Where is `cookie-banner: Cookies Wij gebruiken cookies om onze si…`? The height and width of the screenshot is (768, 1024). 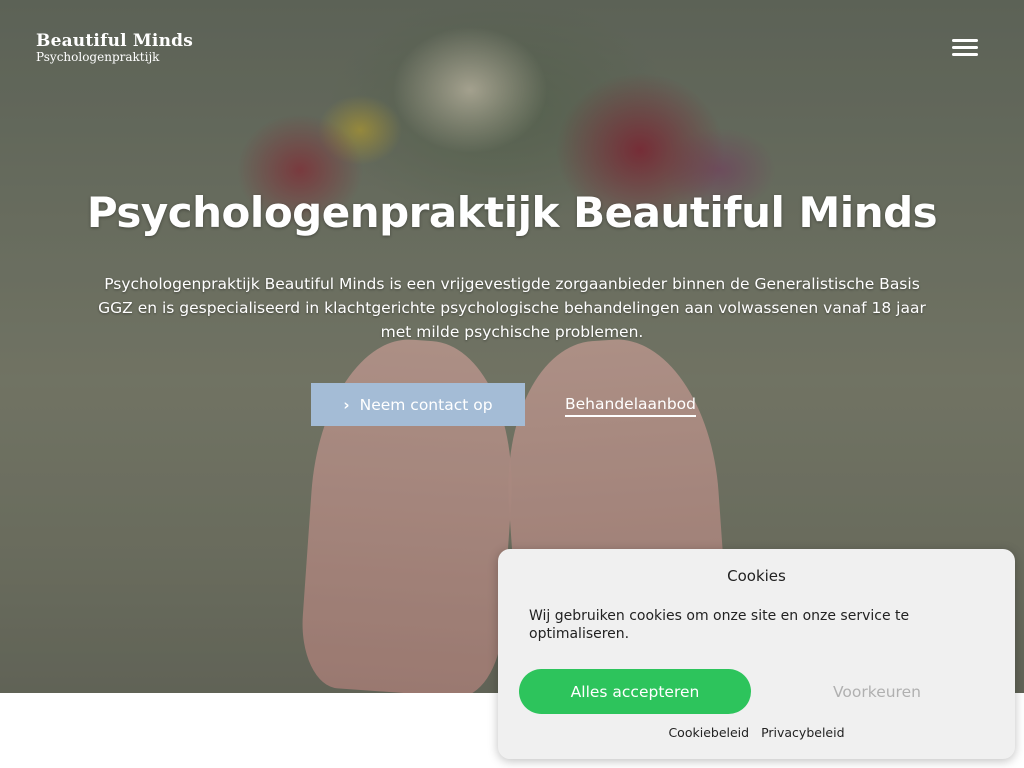 cookie-banner: Cookies Wij gebruiken cookies om onze si… is located at coordinates (756, 654).